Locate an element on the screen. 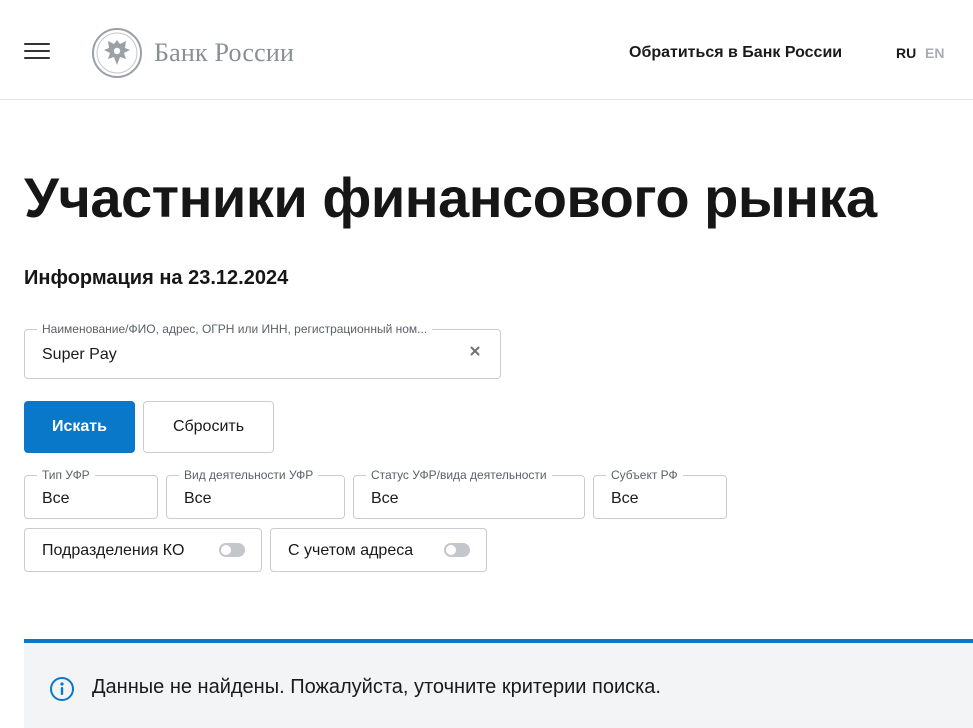 Image resolution: width=973 pixels, height=728 pixels. filter-activity-type: Вид деятельности УФР Все is located at coordinates (255, 493).